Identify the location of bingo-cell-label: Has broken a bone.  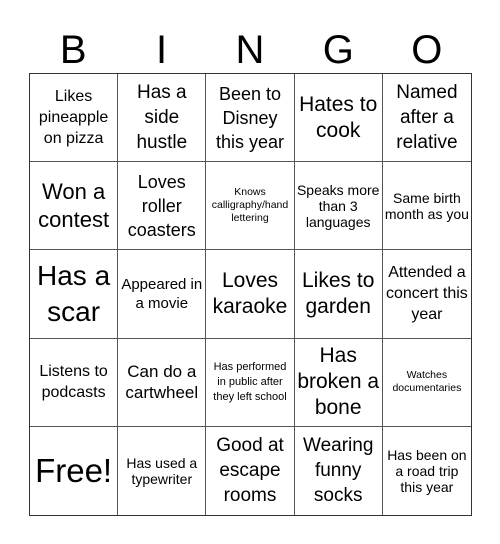
(338, 382).